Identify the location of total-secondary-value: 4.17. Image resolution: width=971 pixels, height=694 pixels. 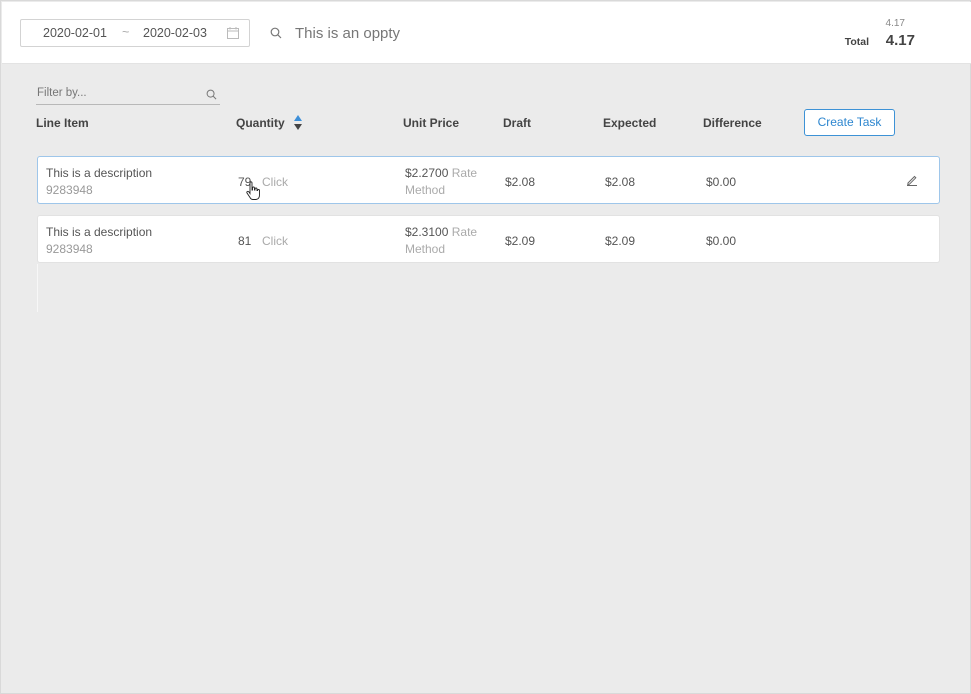
(895, 23).